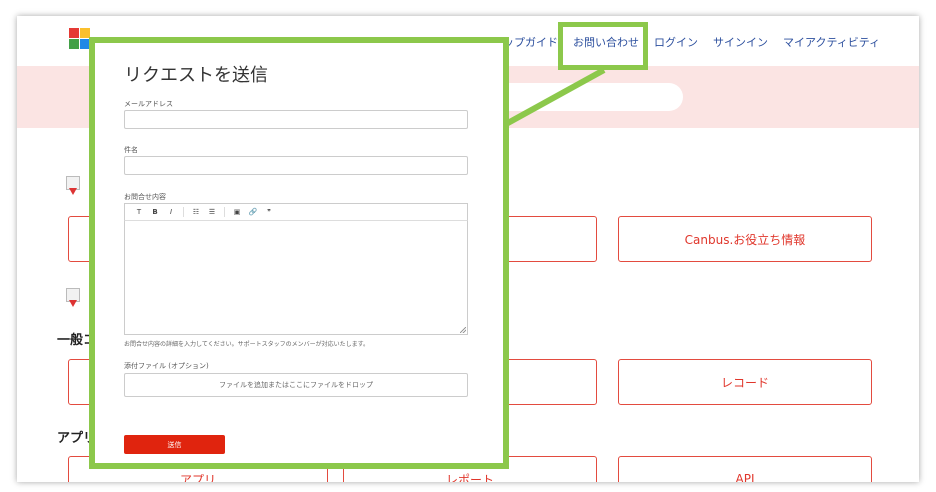  I want to click on email-field, so click(296, 119).